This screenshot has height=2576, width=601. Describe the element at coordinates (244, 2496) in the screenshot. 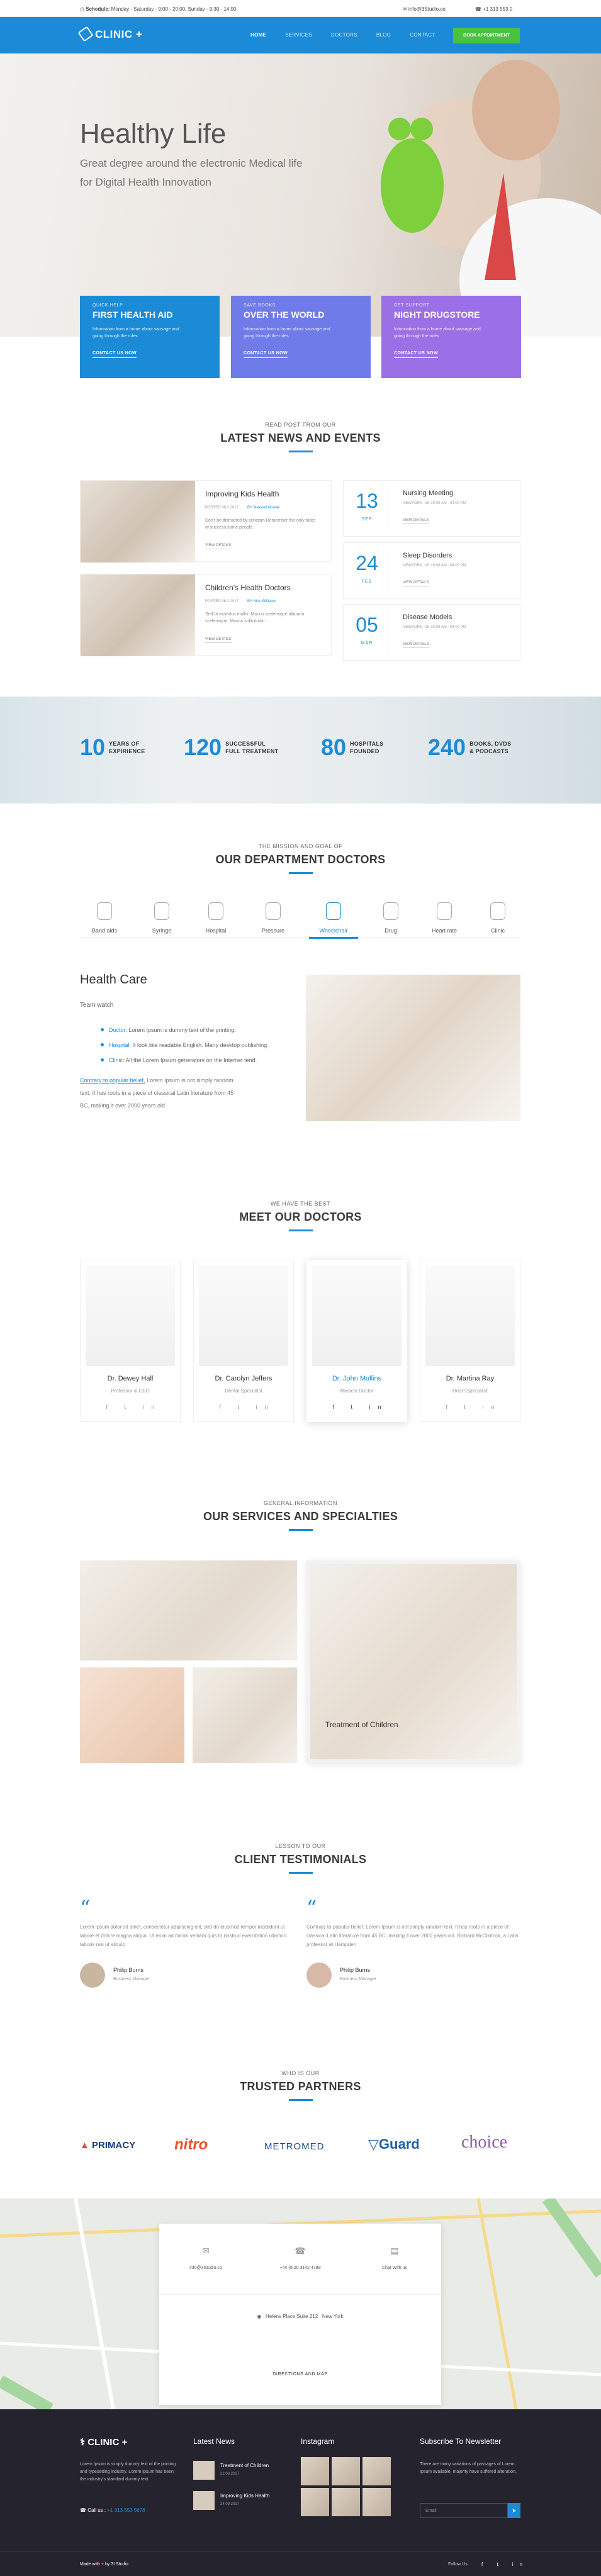

I see `footer-news-item: Improving Kids Health` at that location.